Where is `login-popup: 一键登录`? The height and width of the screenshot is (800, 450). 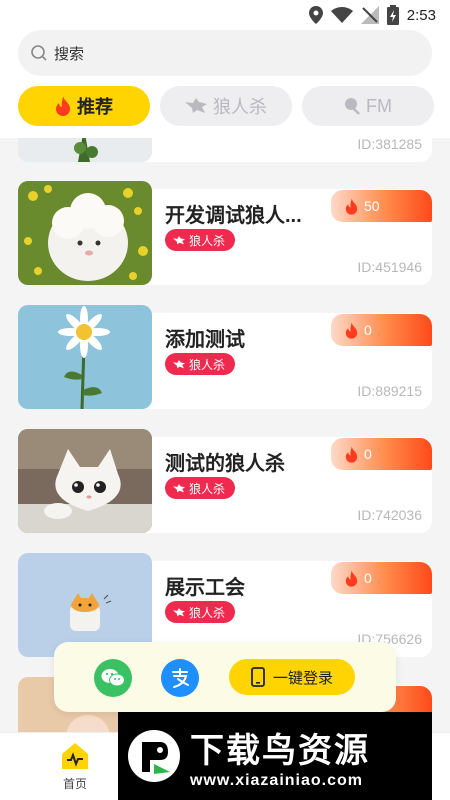
login-popup: 一键登录 is located at coordinates (225, 677).